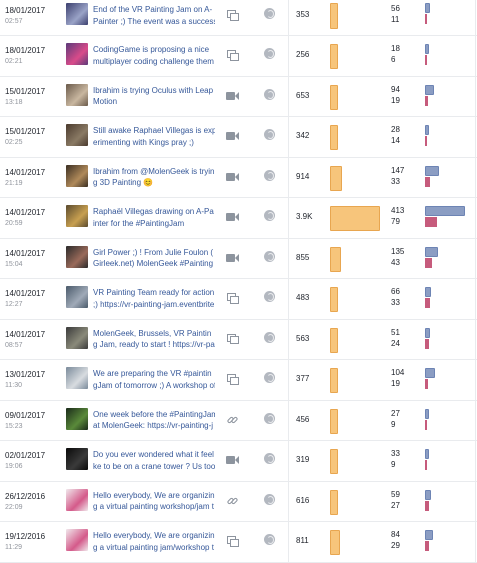  Describe the element at coordinates (123, 182) in the screenshot. I see `post-message-line2: g 3D Painting 😊` at that location.